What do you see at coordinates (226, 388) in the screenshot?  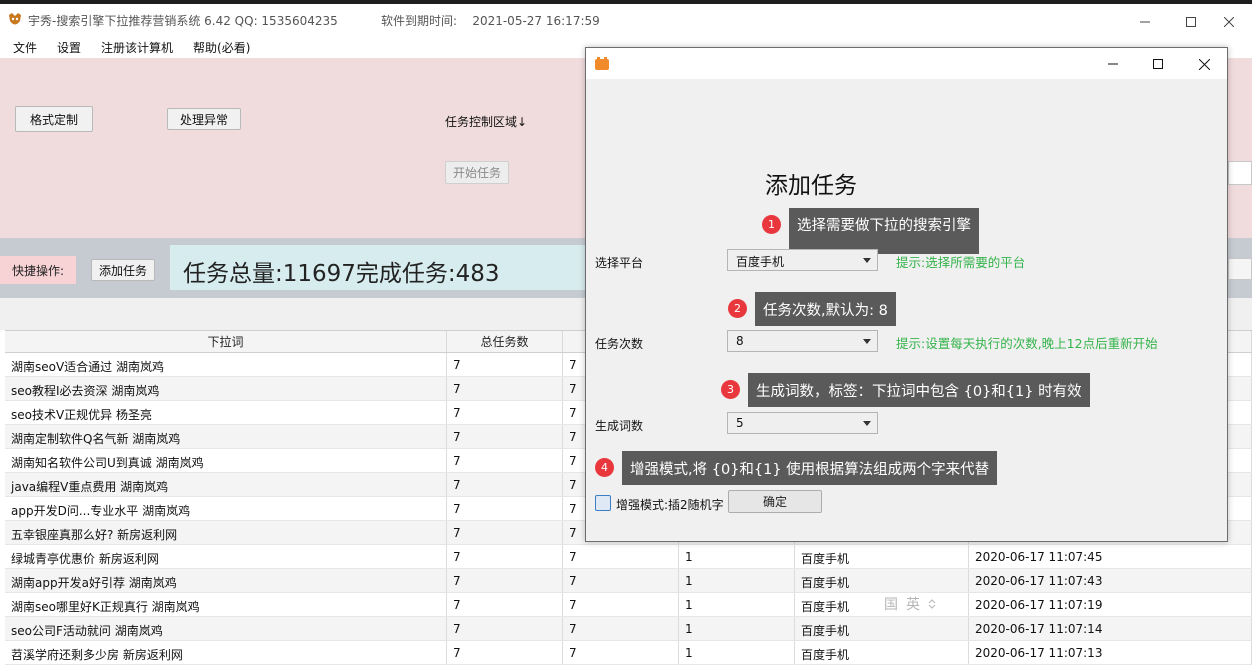 I see `table-cell: seo教程I必去资深 湖南岚鸡` at bounding box center [226, 388].